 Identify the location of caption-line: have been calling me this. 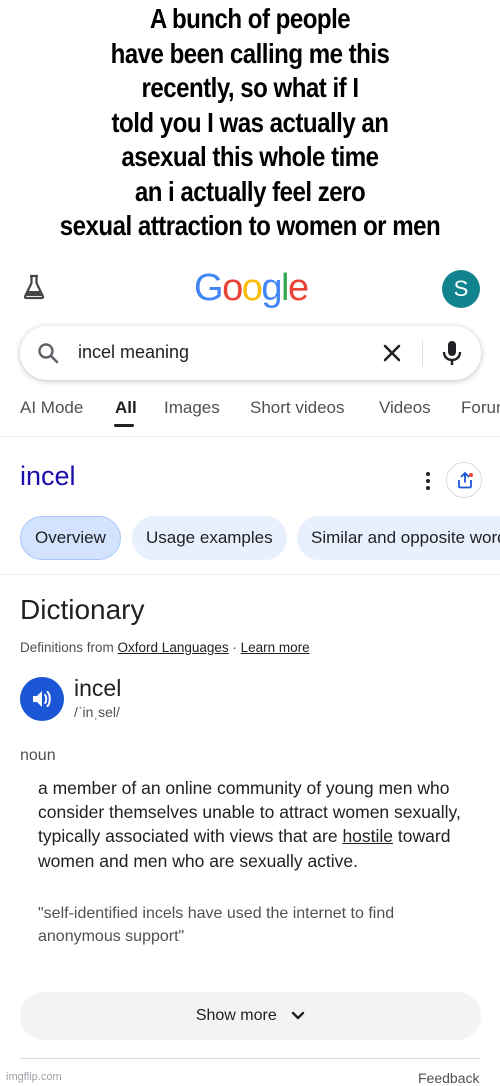
(250, 53).